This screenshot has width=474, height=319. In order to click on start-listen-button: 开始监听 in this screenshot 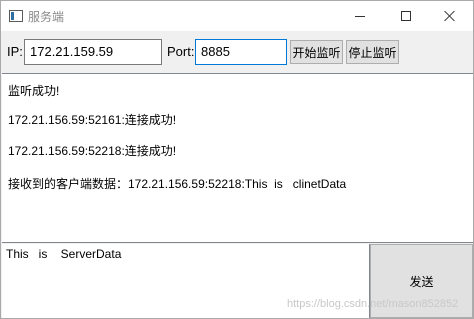, I will do `click(316, 52)`.